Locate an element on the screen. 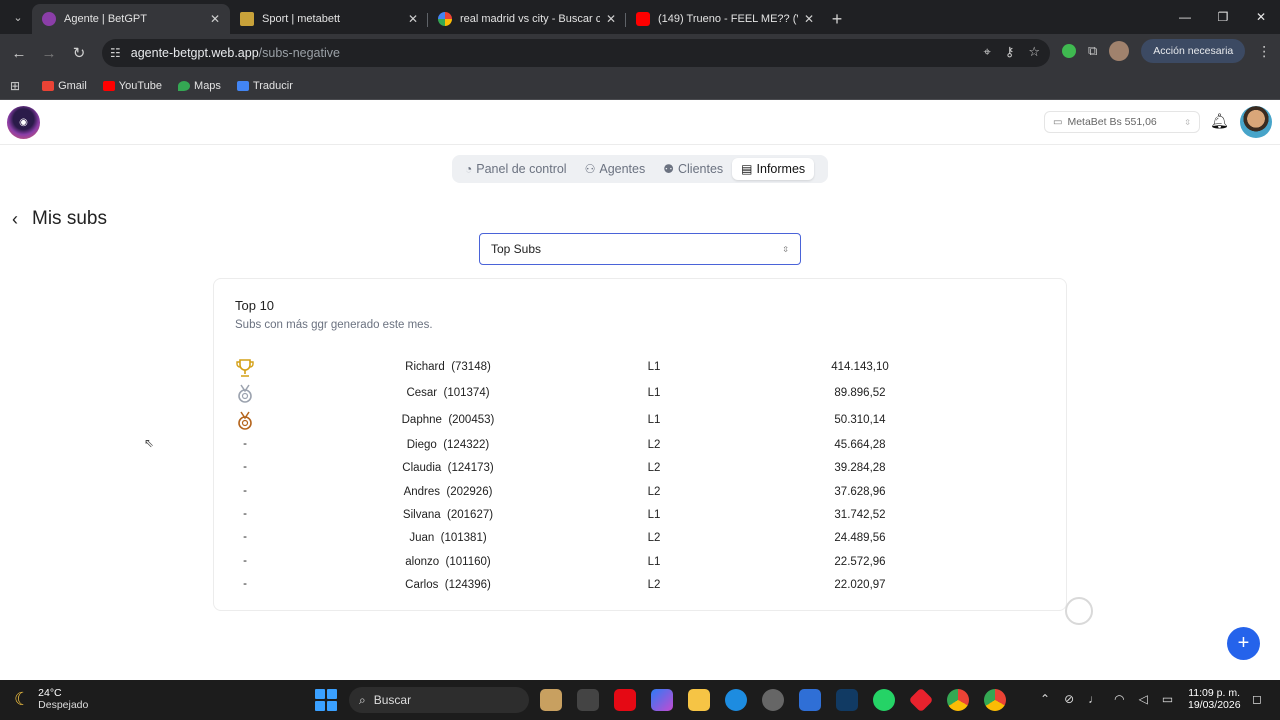 This screenshot has width=1280, height=720. copilot-icon is located at coordinates (662, 700).